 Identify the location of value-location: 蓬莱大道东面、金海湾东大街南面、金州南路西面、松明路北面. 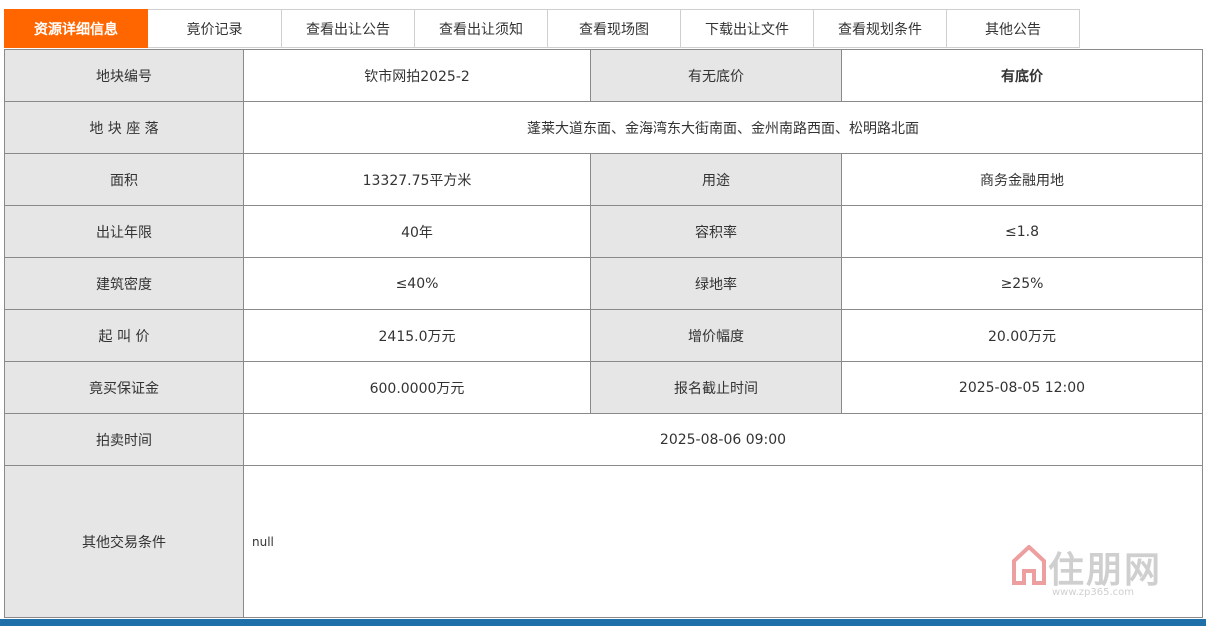
(723, 127).